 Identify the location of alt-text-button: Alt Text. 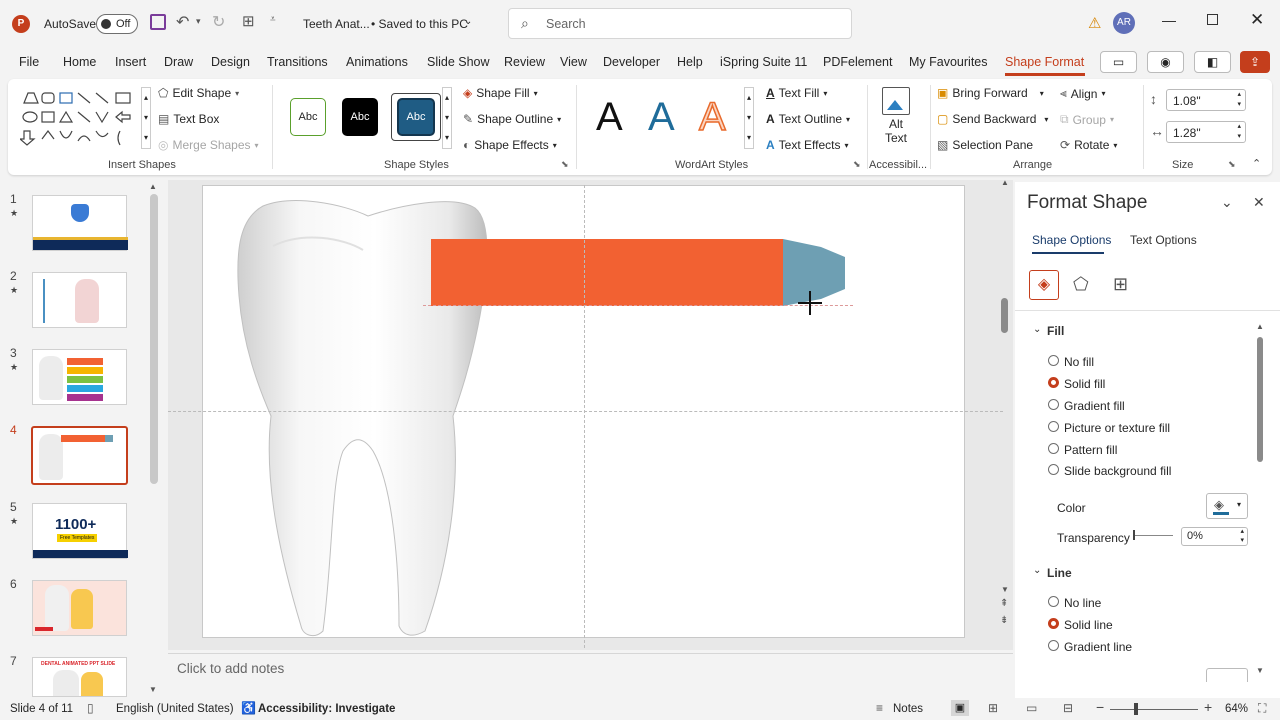
(896, 118).